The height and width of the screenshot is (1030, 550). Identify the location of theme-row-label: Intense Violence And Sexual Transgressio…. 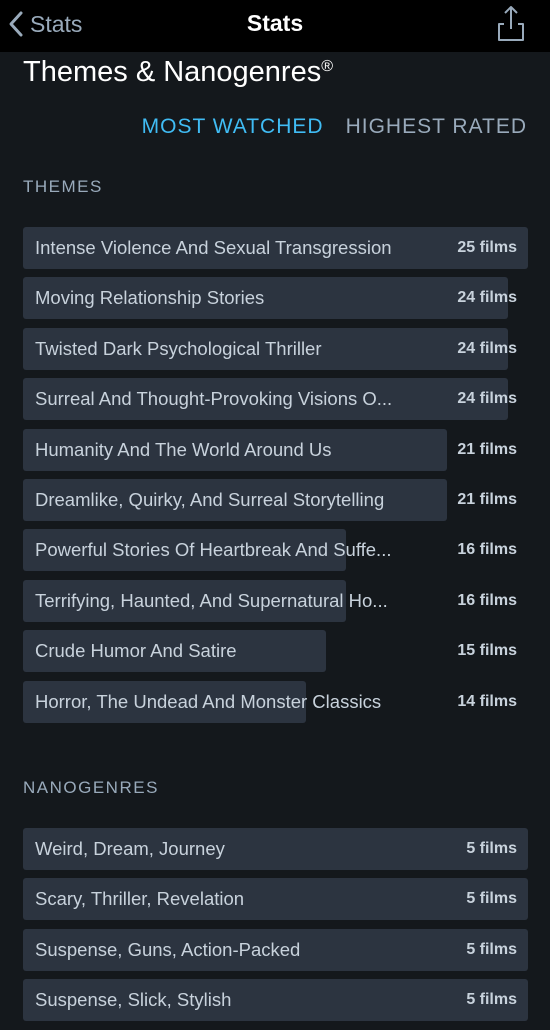
(213, 247).